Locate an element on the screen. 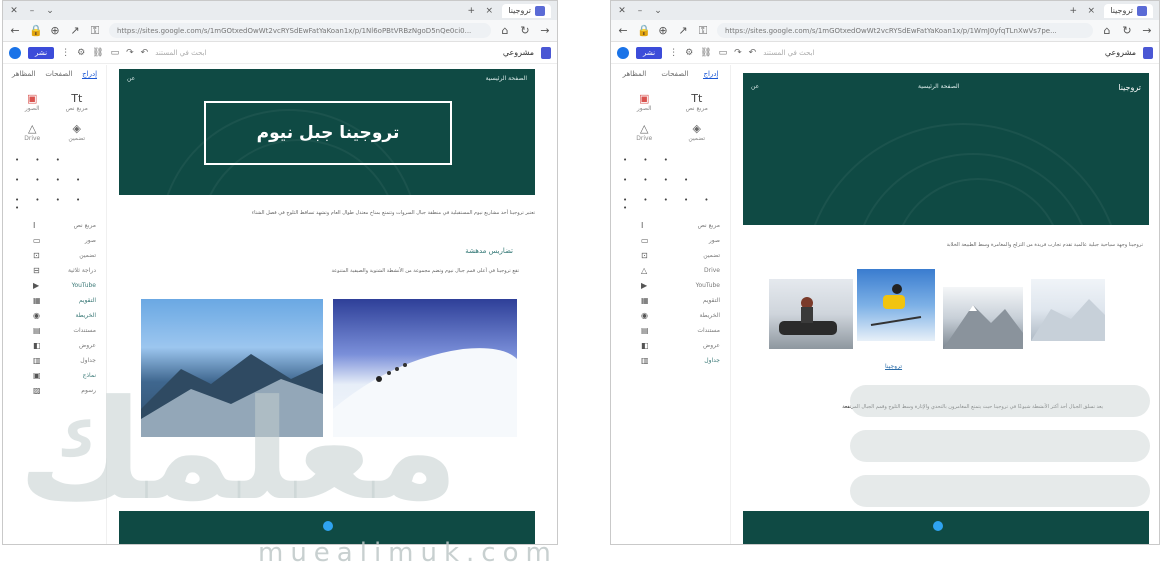 Image resolution: width=1162 pixels, height=570 pixels. more-options-icon: ⋮ is located at coordinates (673, 53).